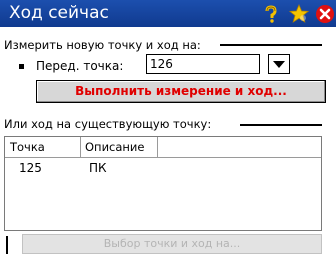  What do you see at coordinates (168, 13) in the screenshot?
I see `title-bar: Ход сейчас` at bounding box center [168, 13].